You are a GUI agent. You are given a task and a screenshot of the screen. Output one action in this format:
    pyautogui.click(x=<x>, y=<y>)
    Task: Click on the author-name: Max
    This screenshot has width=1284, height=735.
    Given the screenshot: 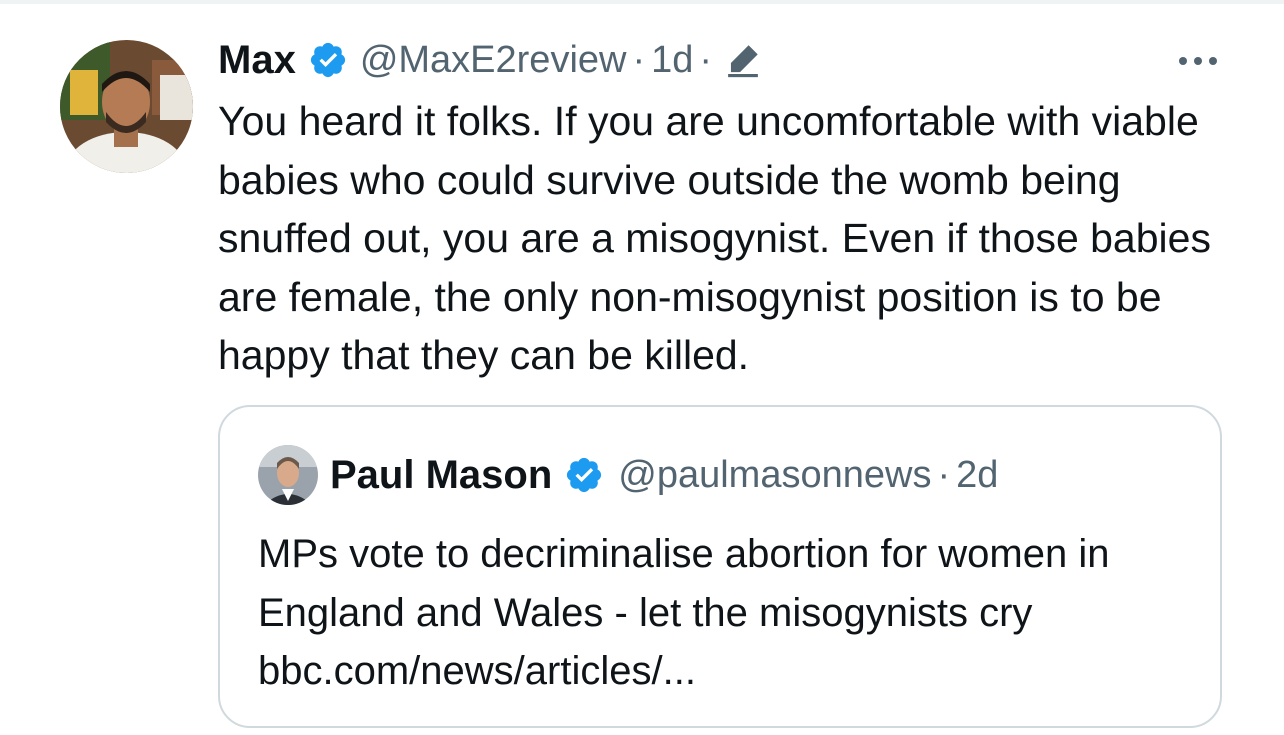 What is the action you would take?
    pyautogui.click(x=257, y=60)
    